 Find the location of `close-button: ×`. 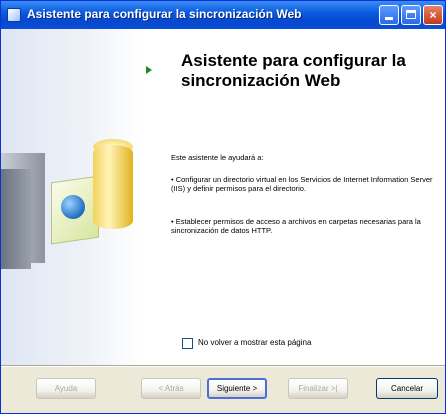

close-button: × is located at coordinates (433, 15).